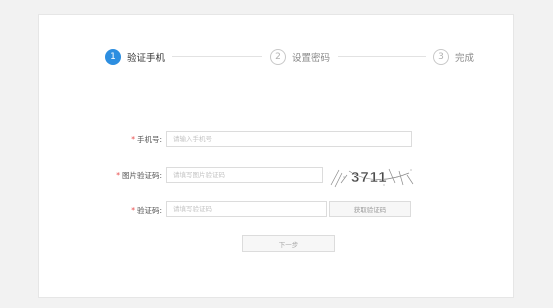 This screenshot has height=308, width=553. I want to click on phone-label: * 手机号:, so click(122, 139).